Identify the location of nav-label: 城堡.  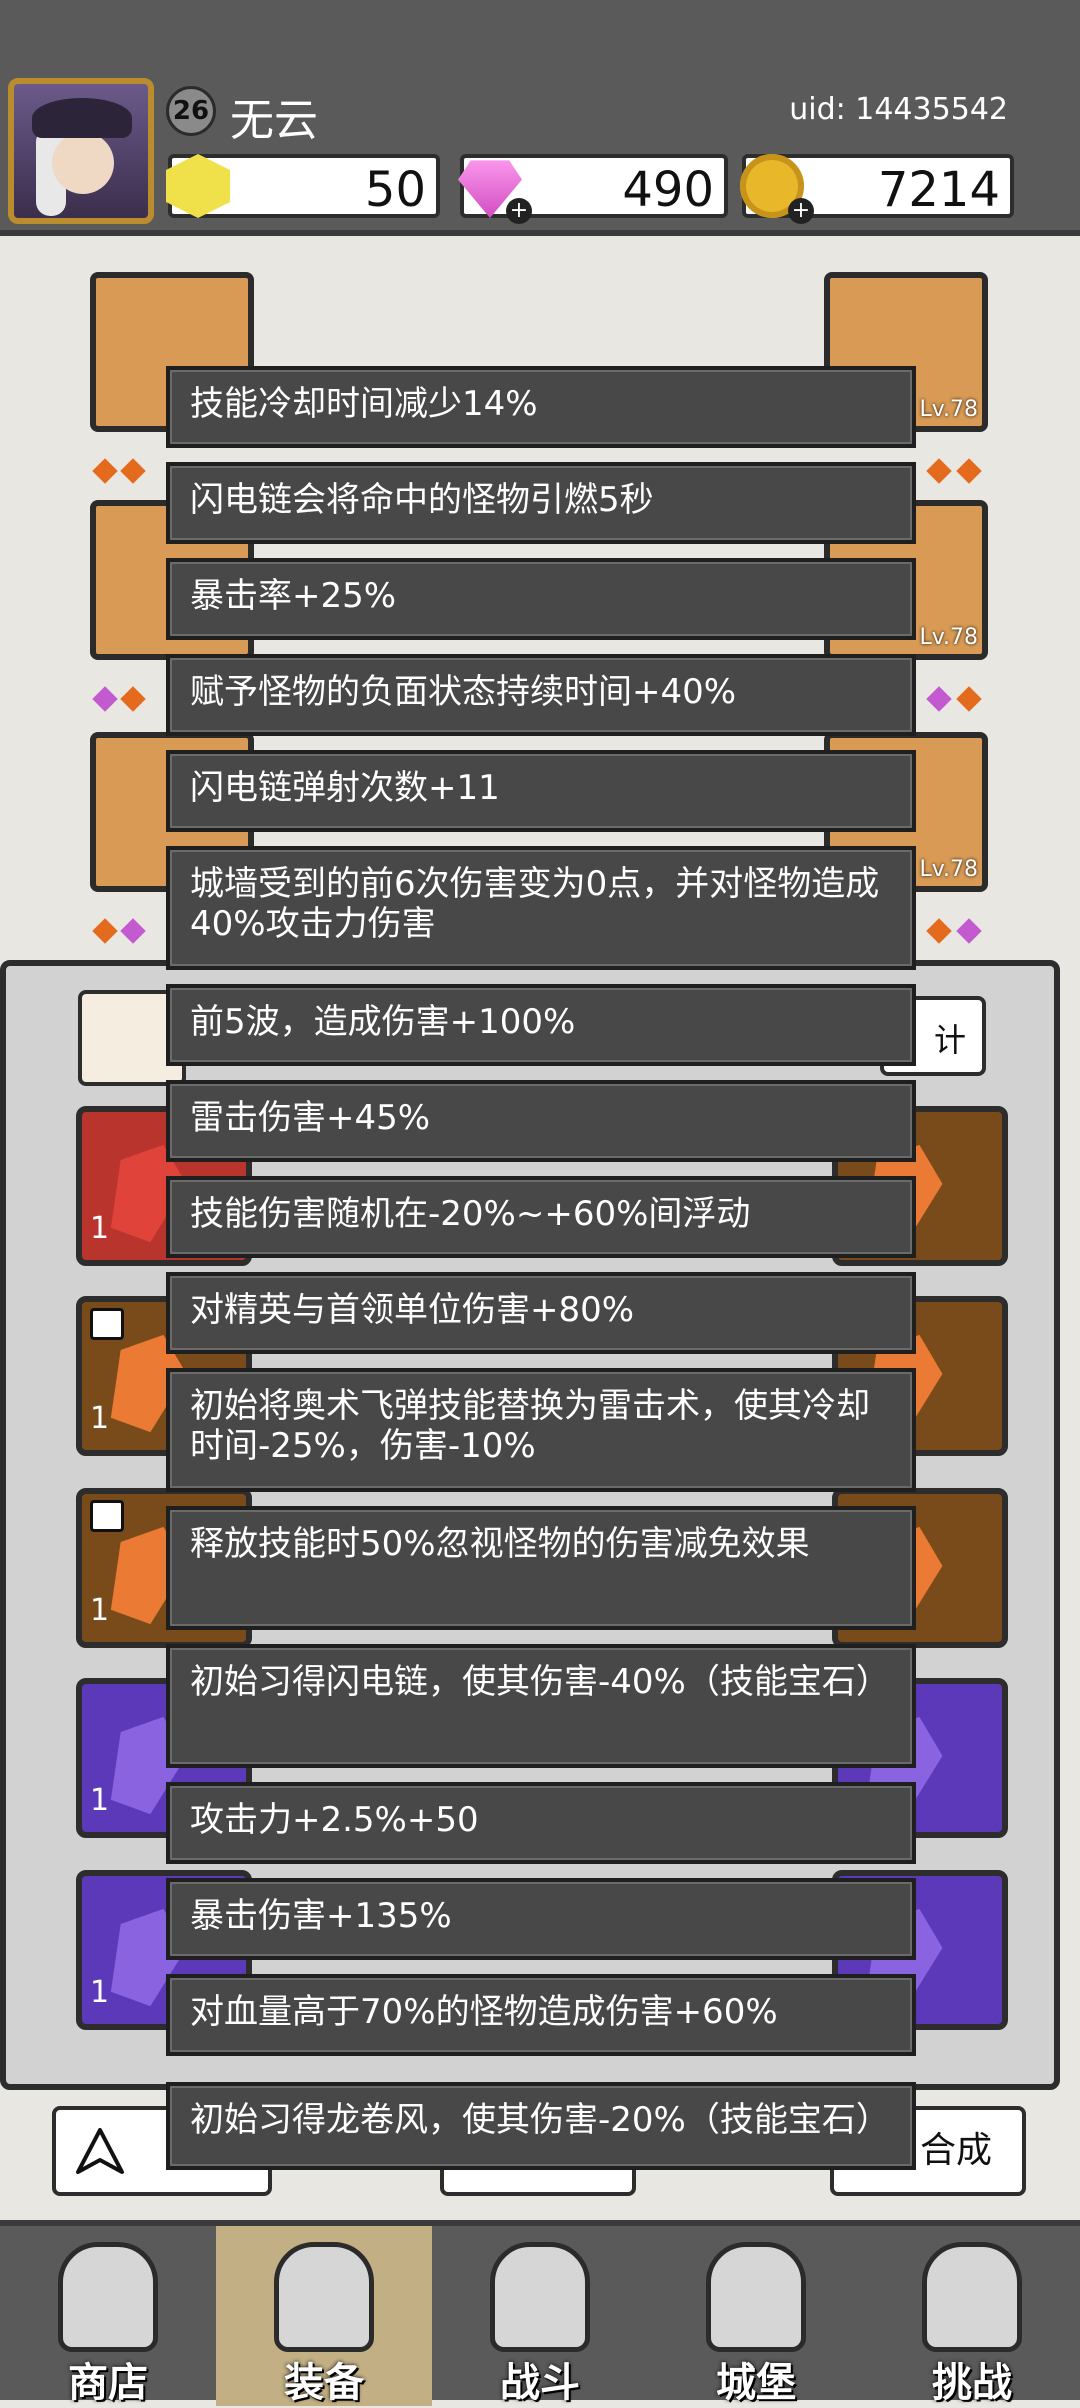
(756, 2383).